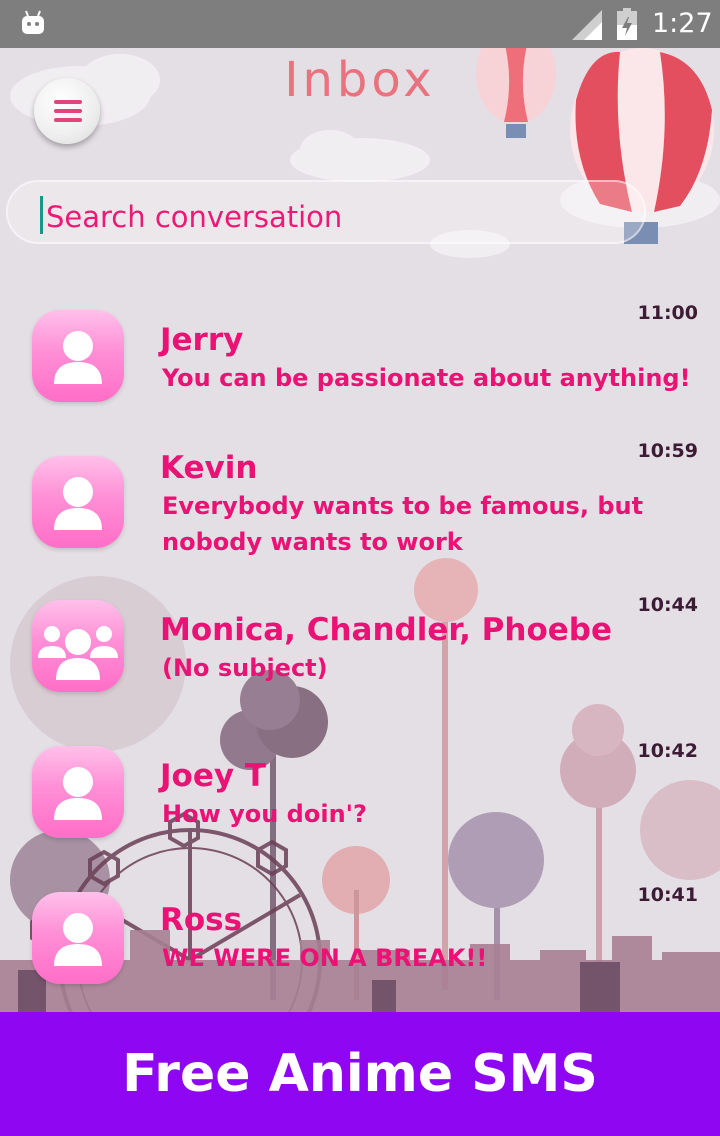 This screenshot has width=720, height=1136. I want to click on text-cursor, so click(41, 215).